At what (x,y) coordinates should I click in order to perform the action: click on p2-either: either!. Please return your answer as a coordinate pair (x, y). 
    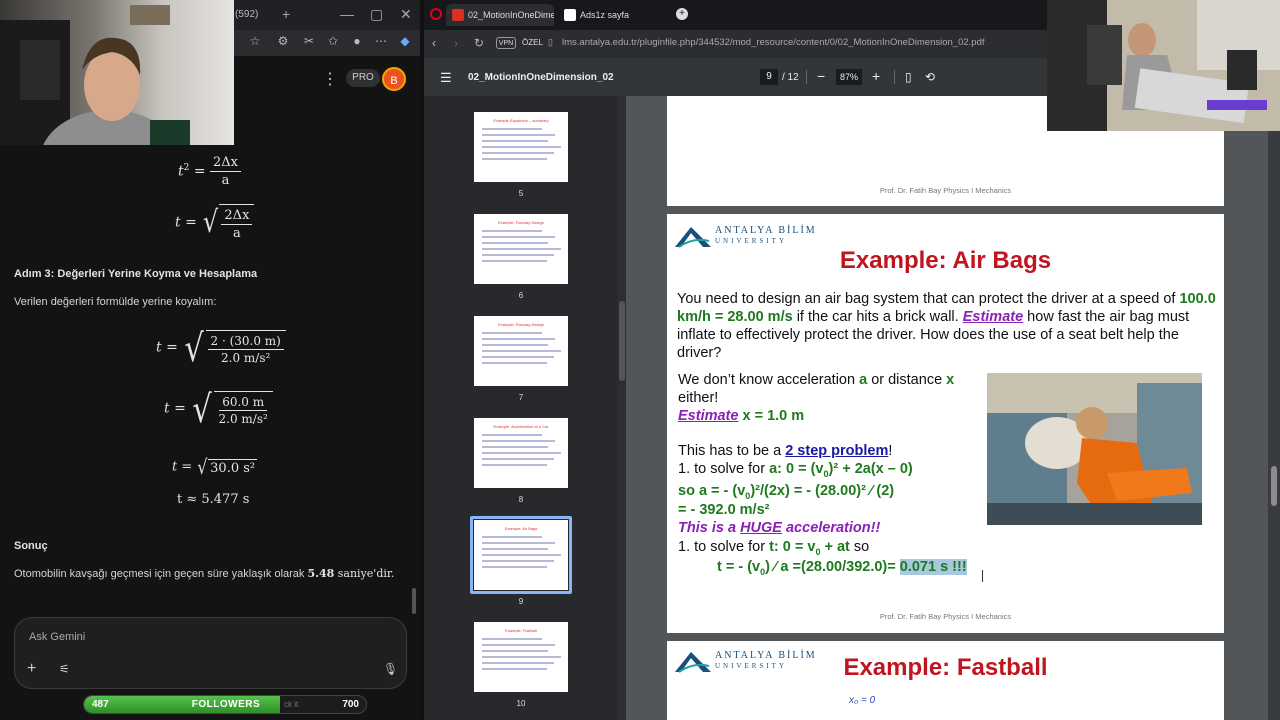
    Looking at the image, I should click on (698, 398).